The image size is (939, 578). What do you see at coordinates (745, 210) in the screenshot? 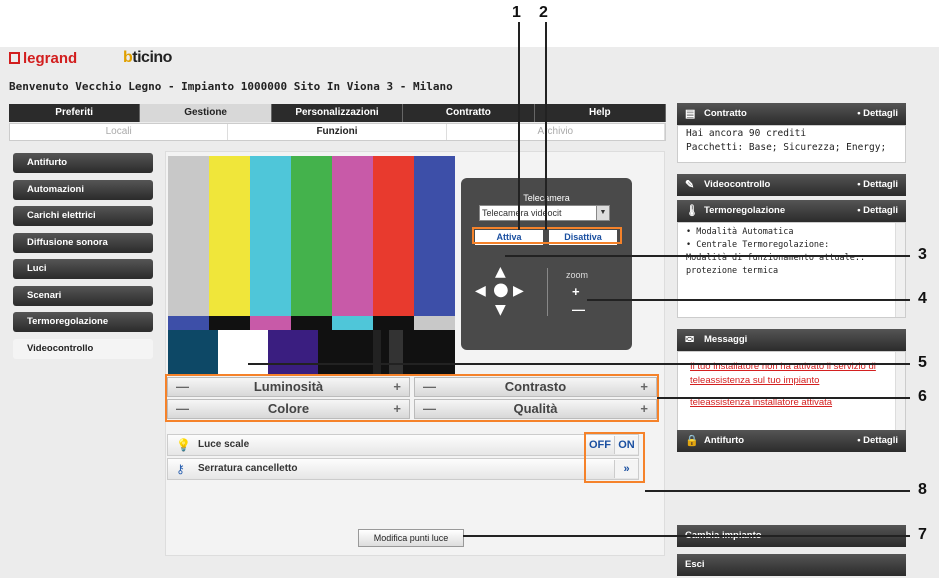
I see `termo-title: Termoregolazione` at bounding box center [745, 210].